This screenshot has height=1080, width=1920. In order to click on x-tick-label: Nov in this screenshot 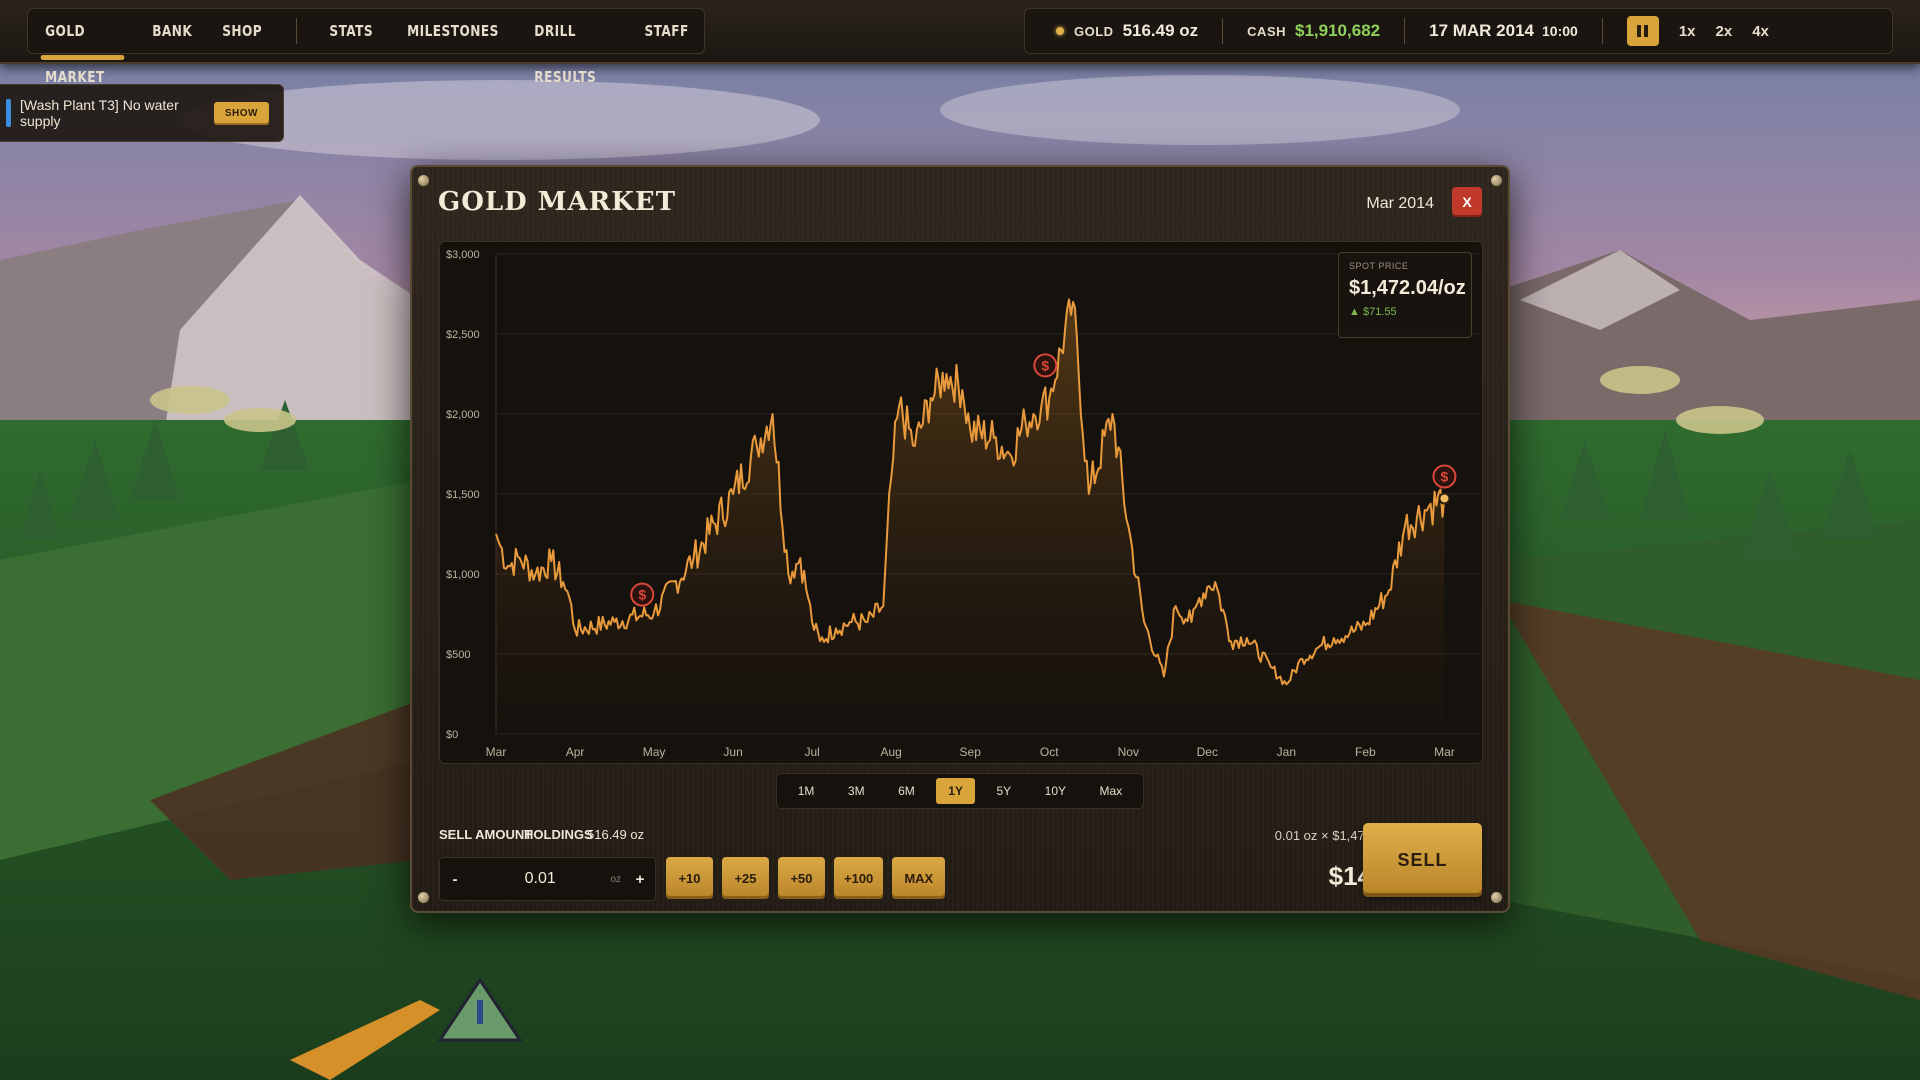, I will do `click(1128, 752)`.